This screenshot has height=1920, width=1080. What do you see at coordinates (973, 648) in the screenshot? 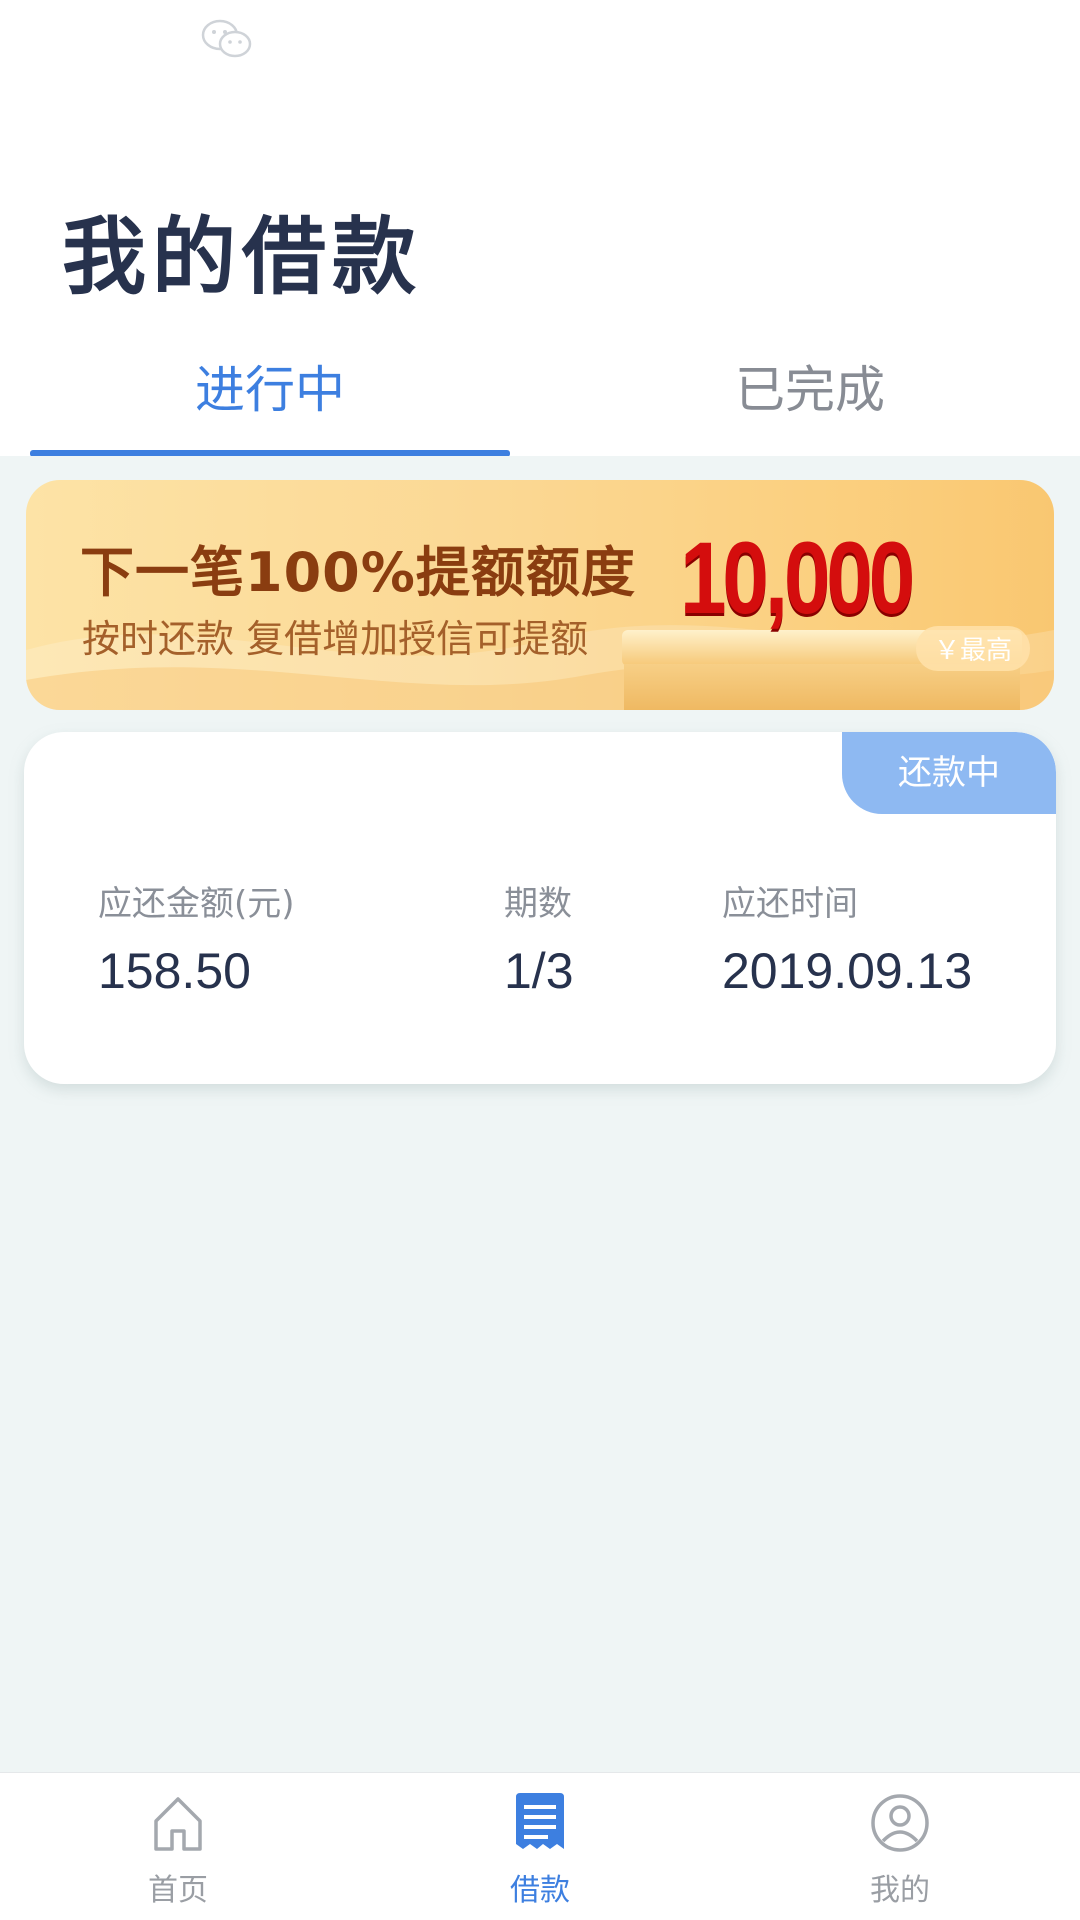
I see `banner-amount-tag: ￥最高` at bounding box center [973, 648].